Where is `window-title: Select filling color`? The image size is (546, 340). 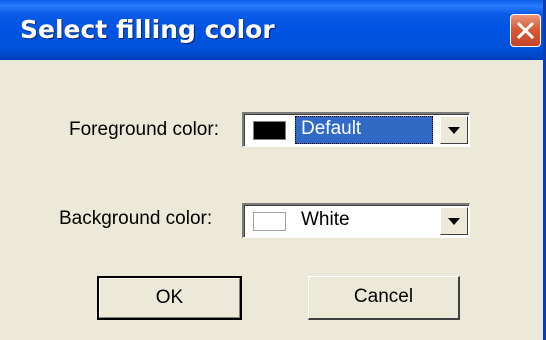 window-title: Select filling color is located at coordinates (147, 29).